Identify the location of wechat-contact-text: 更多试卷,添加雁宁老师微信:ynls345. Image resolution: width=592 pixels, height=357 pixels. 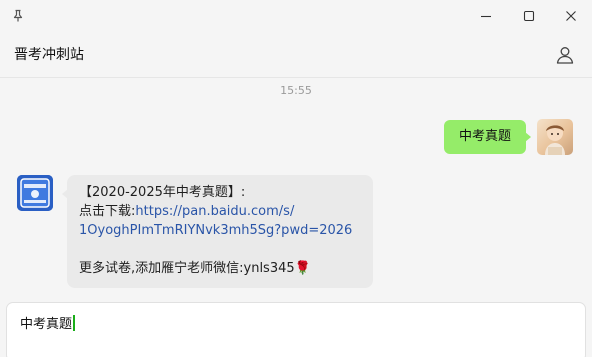
(187, 268).